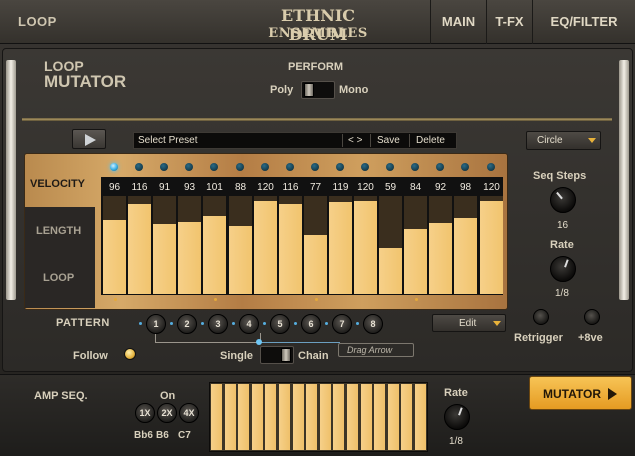 Image resolution: width=635 pixels, height=456 pixels. What do you see at coordinates (509, 22) in the screenshot?
I see `tab-t-fx: T-FX` at bounding box center [509, 22].